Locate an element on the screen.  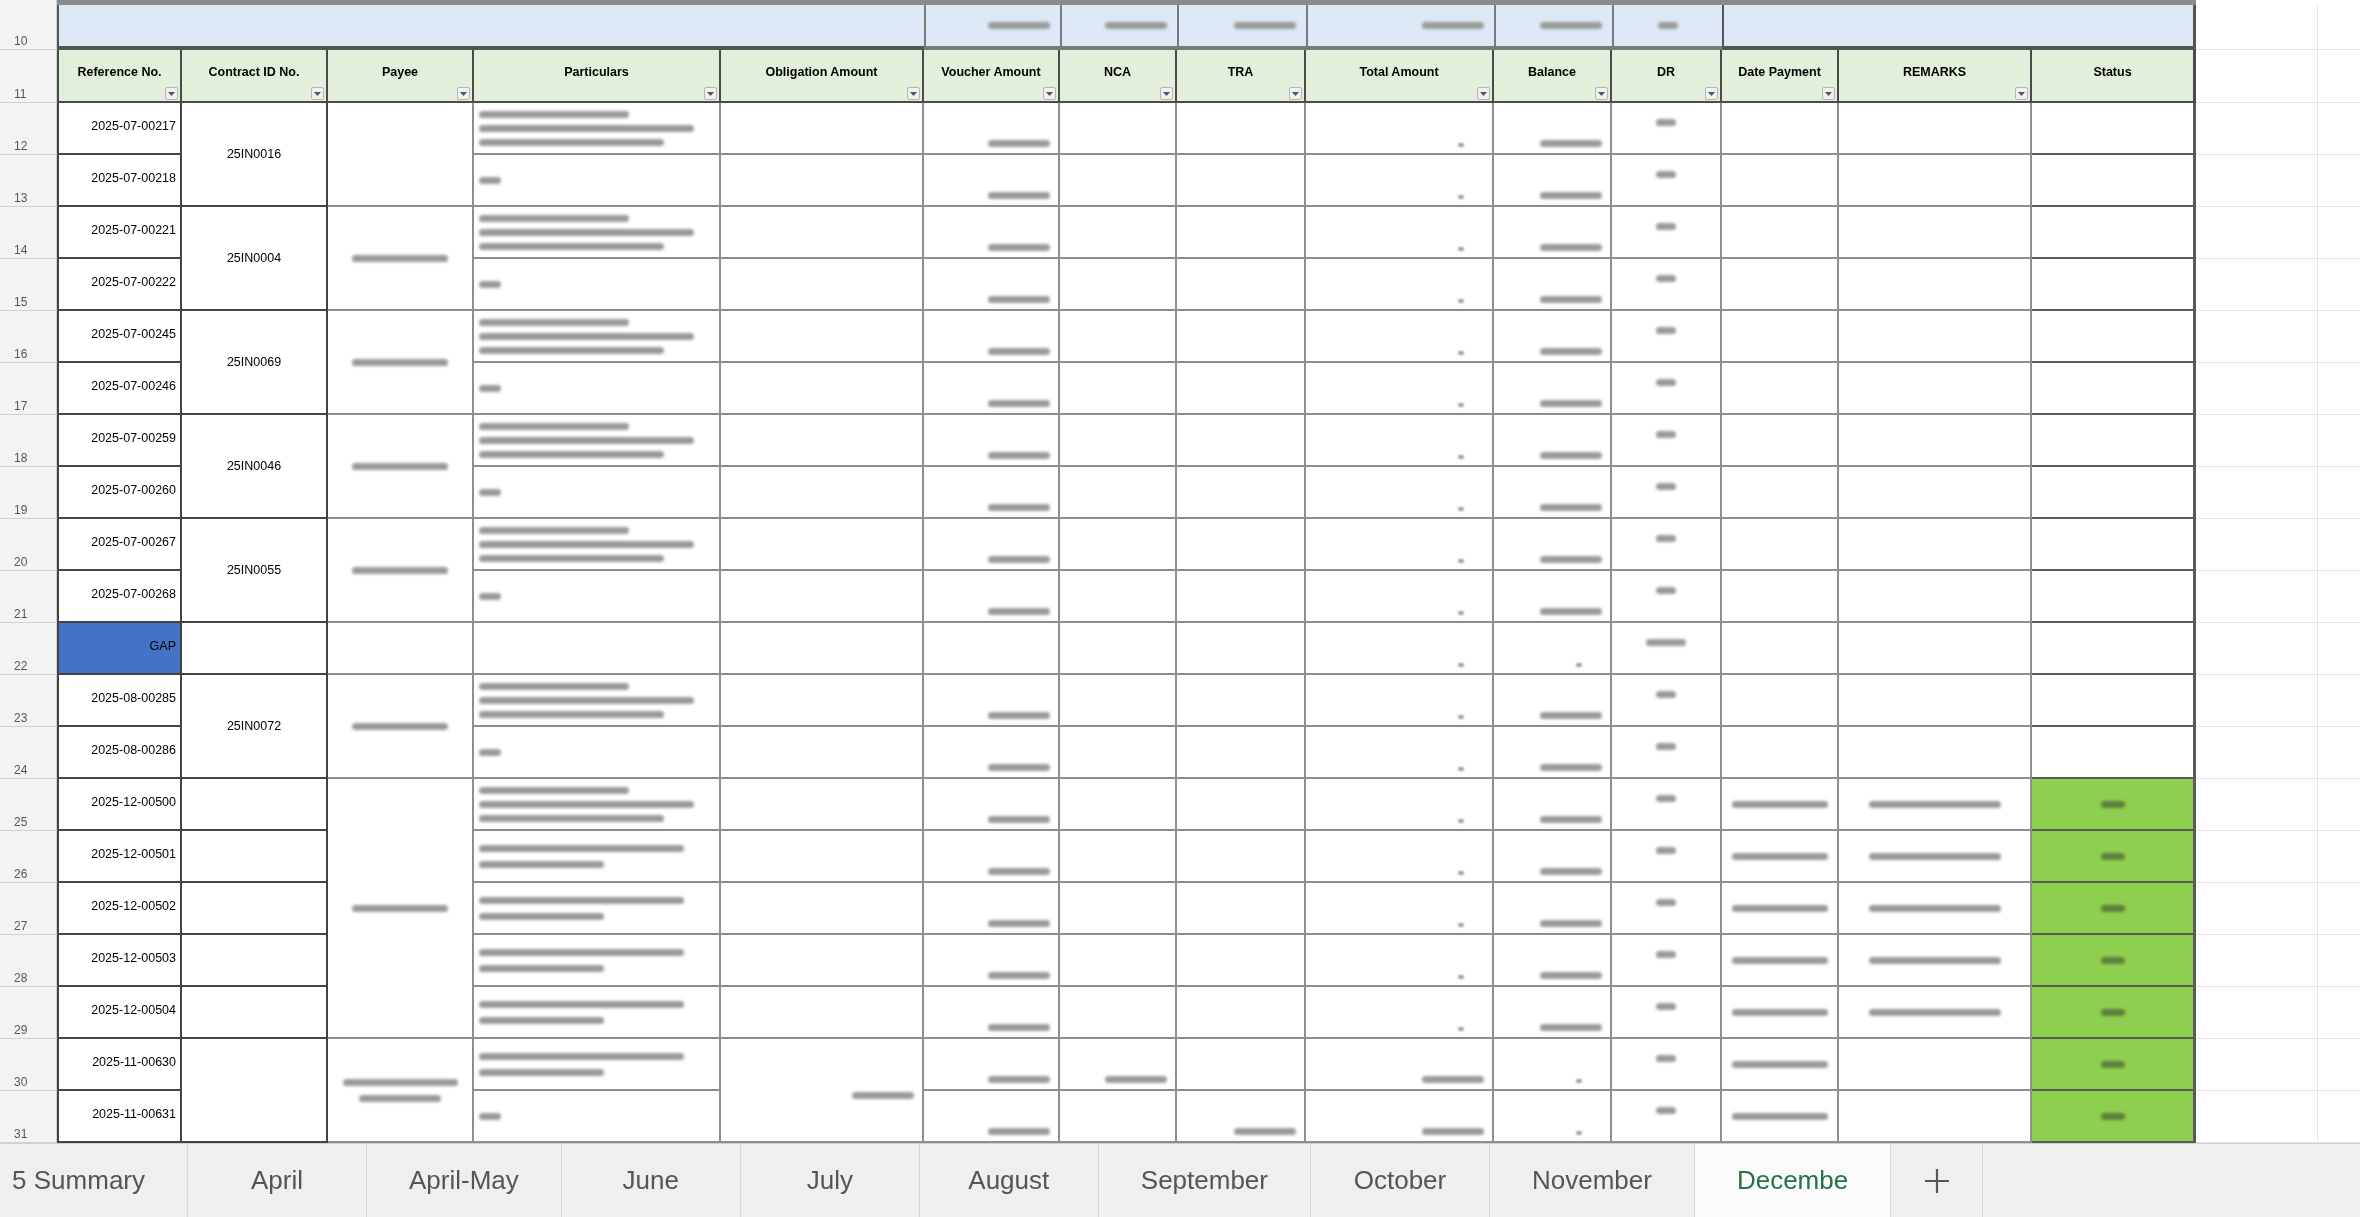
row-number: 12 is located at coordinates (21, 146).